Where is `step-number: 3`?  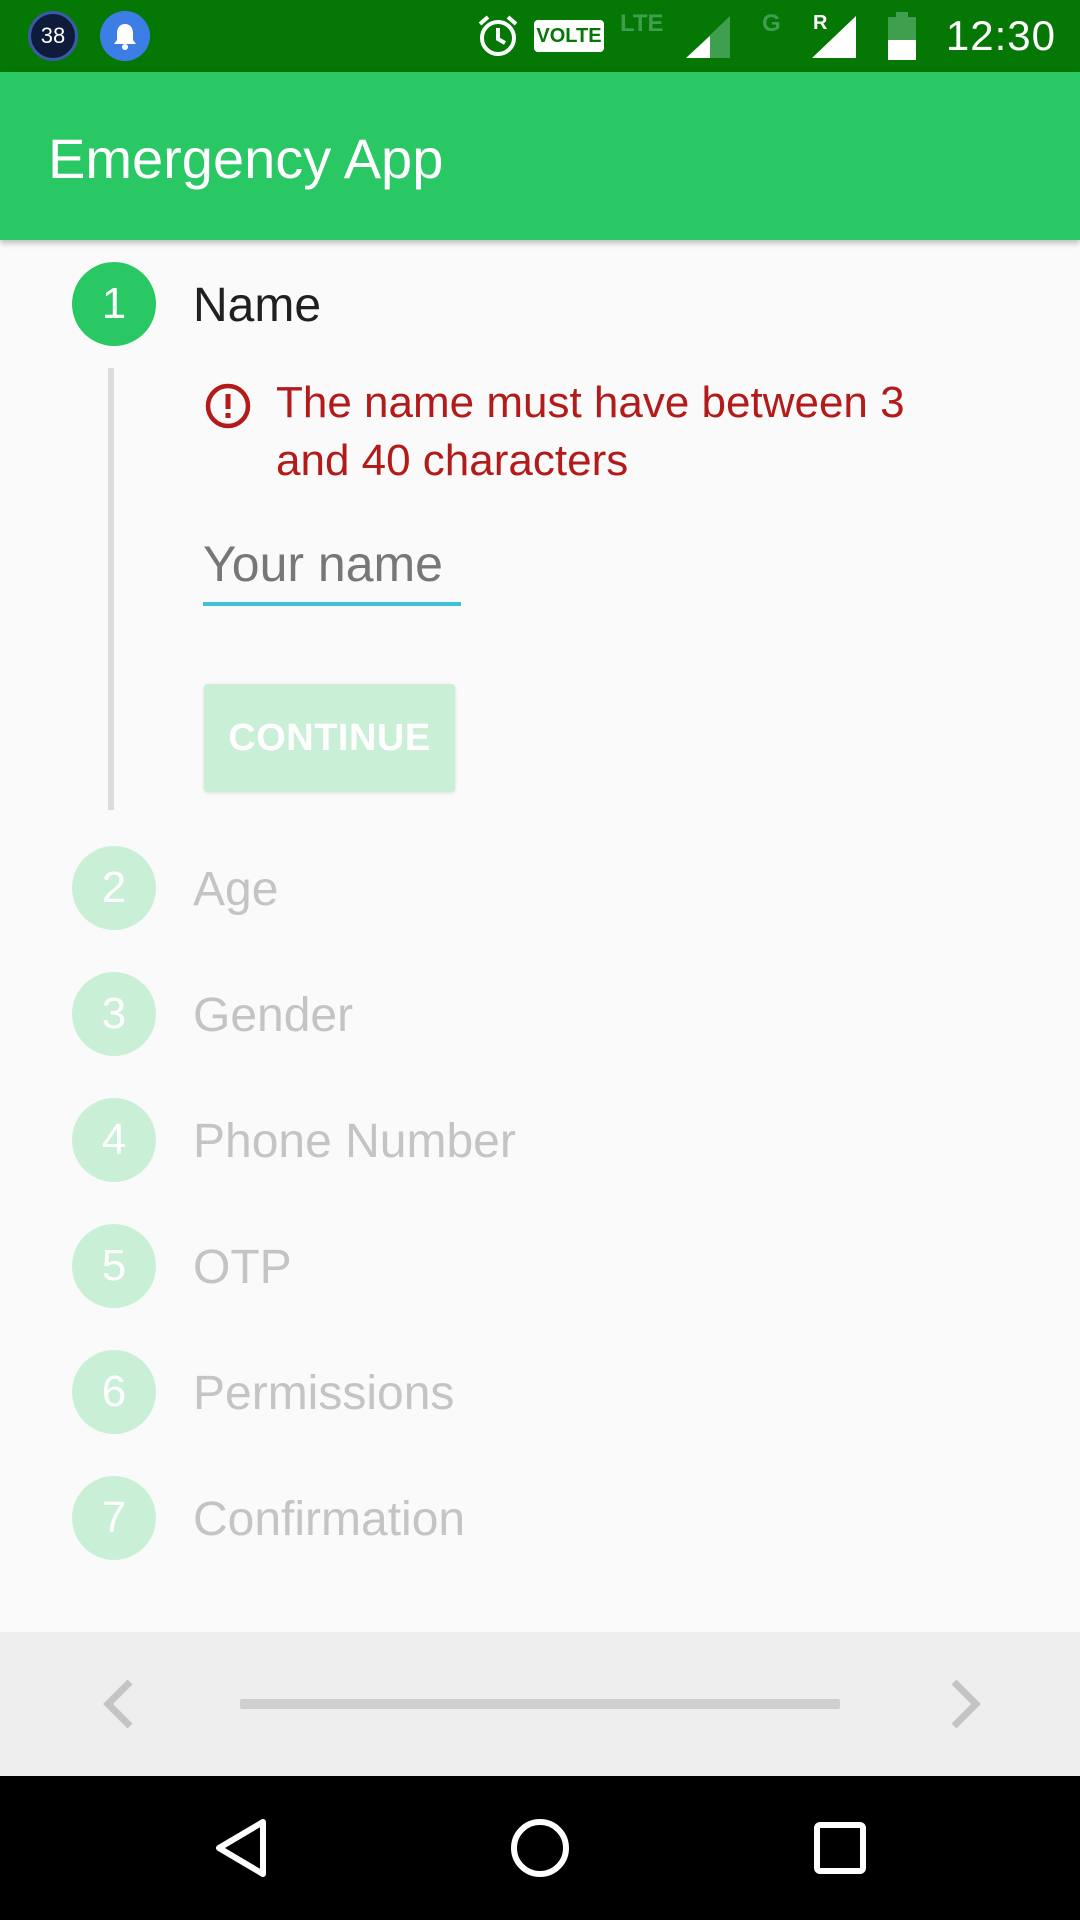
step-number: 3 is located at coordinates (114, 1013).